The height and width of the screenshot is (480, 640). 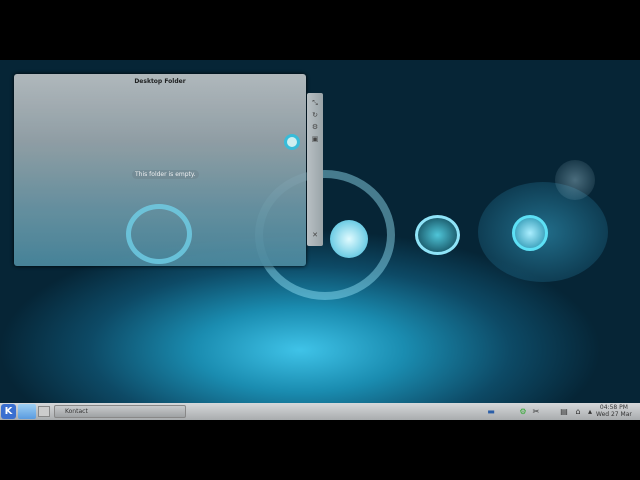 I want to click on task-kontact: Kontact, so click(x=120, y=411).